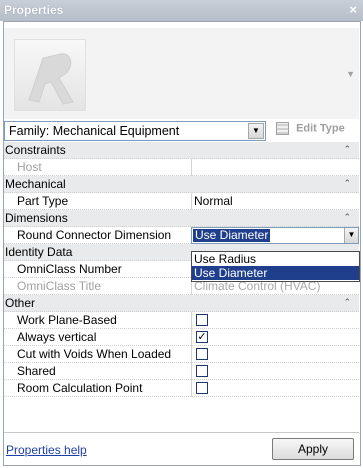 The width and height of the screenshot is (363, 468). Describe the element at coordinates (20, 303) in the screenshot. I see `category-label: Other` at that location.